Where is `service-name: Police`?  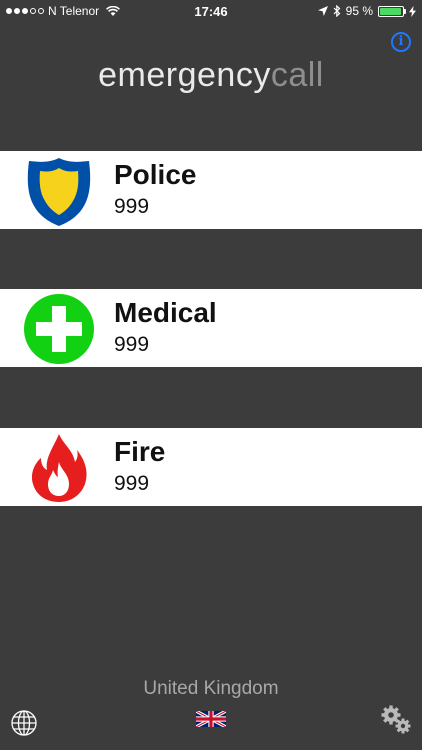 service-name: Police is located at coordinates (155, 174).